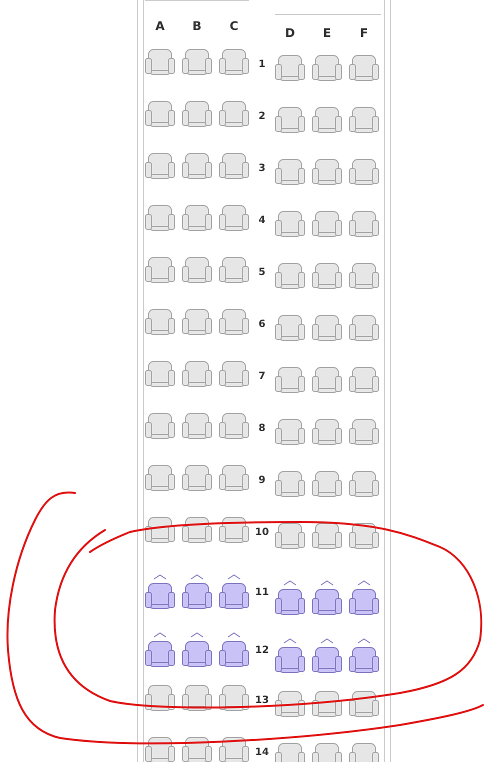 This screenshot has width=484, height=762. I want to click on row-number: 8, so click(262, 429).